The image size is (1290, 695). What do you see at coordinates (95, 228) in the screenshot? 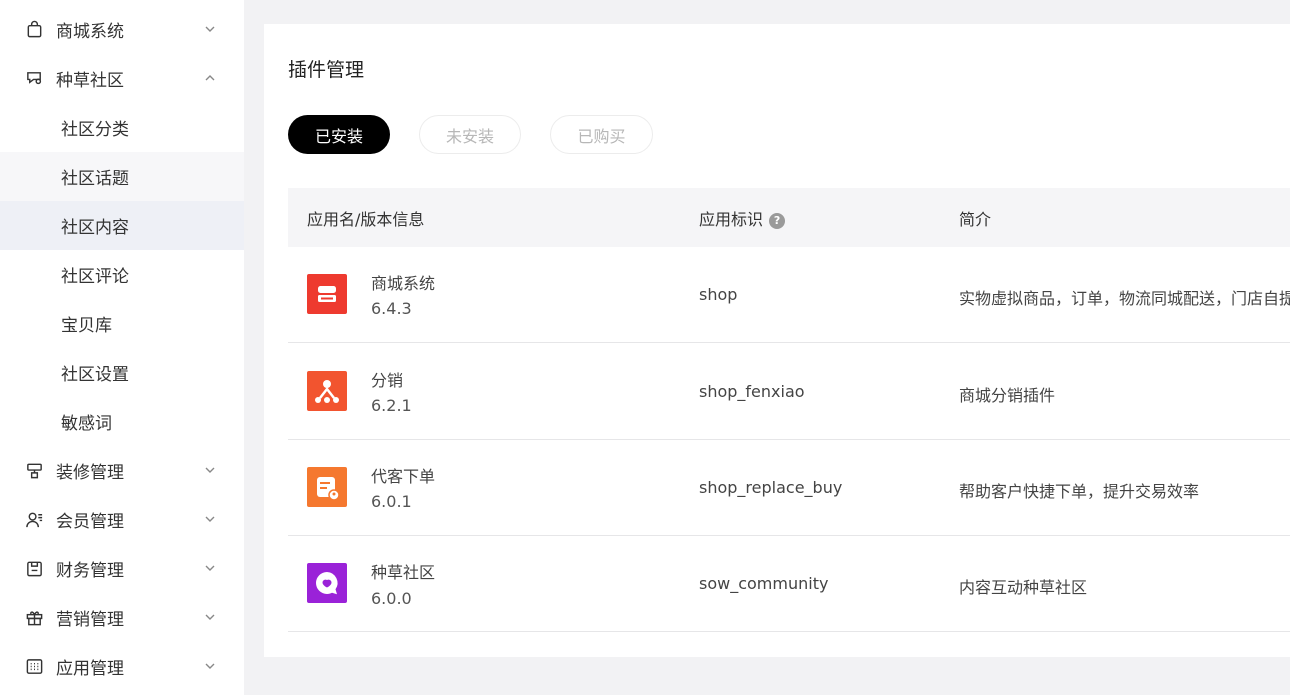
I see `sidebar-item-label: 社区内容` at bounding box center [95, 228].